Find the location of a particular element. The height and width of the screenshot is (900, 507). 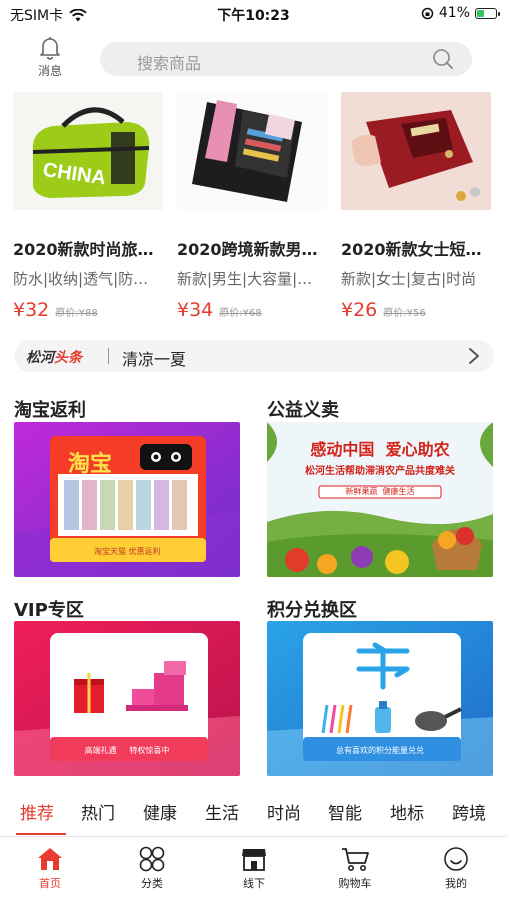

headline-brand-b: 头条 is located at coordinates (68, 358).